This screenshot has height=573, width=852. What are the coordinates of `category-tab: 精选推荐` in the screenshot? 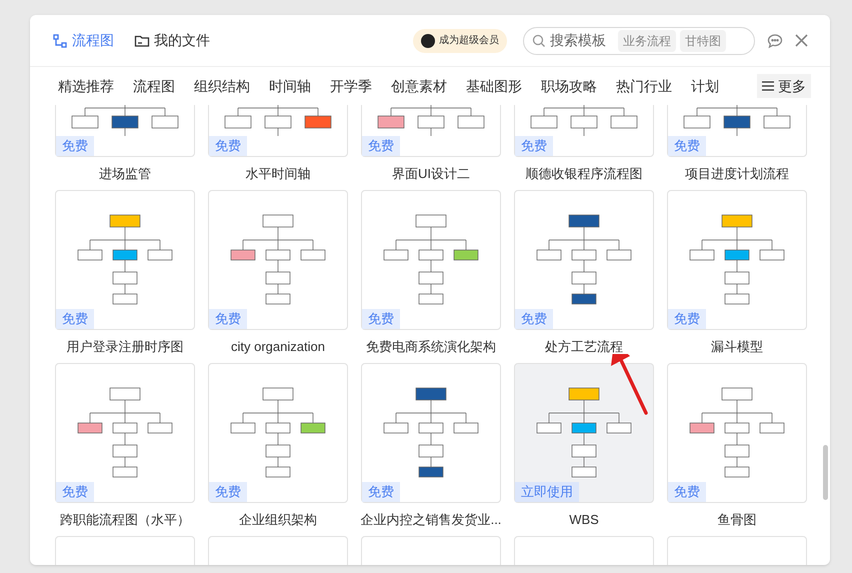 It's located at (86, 86).